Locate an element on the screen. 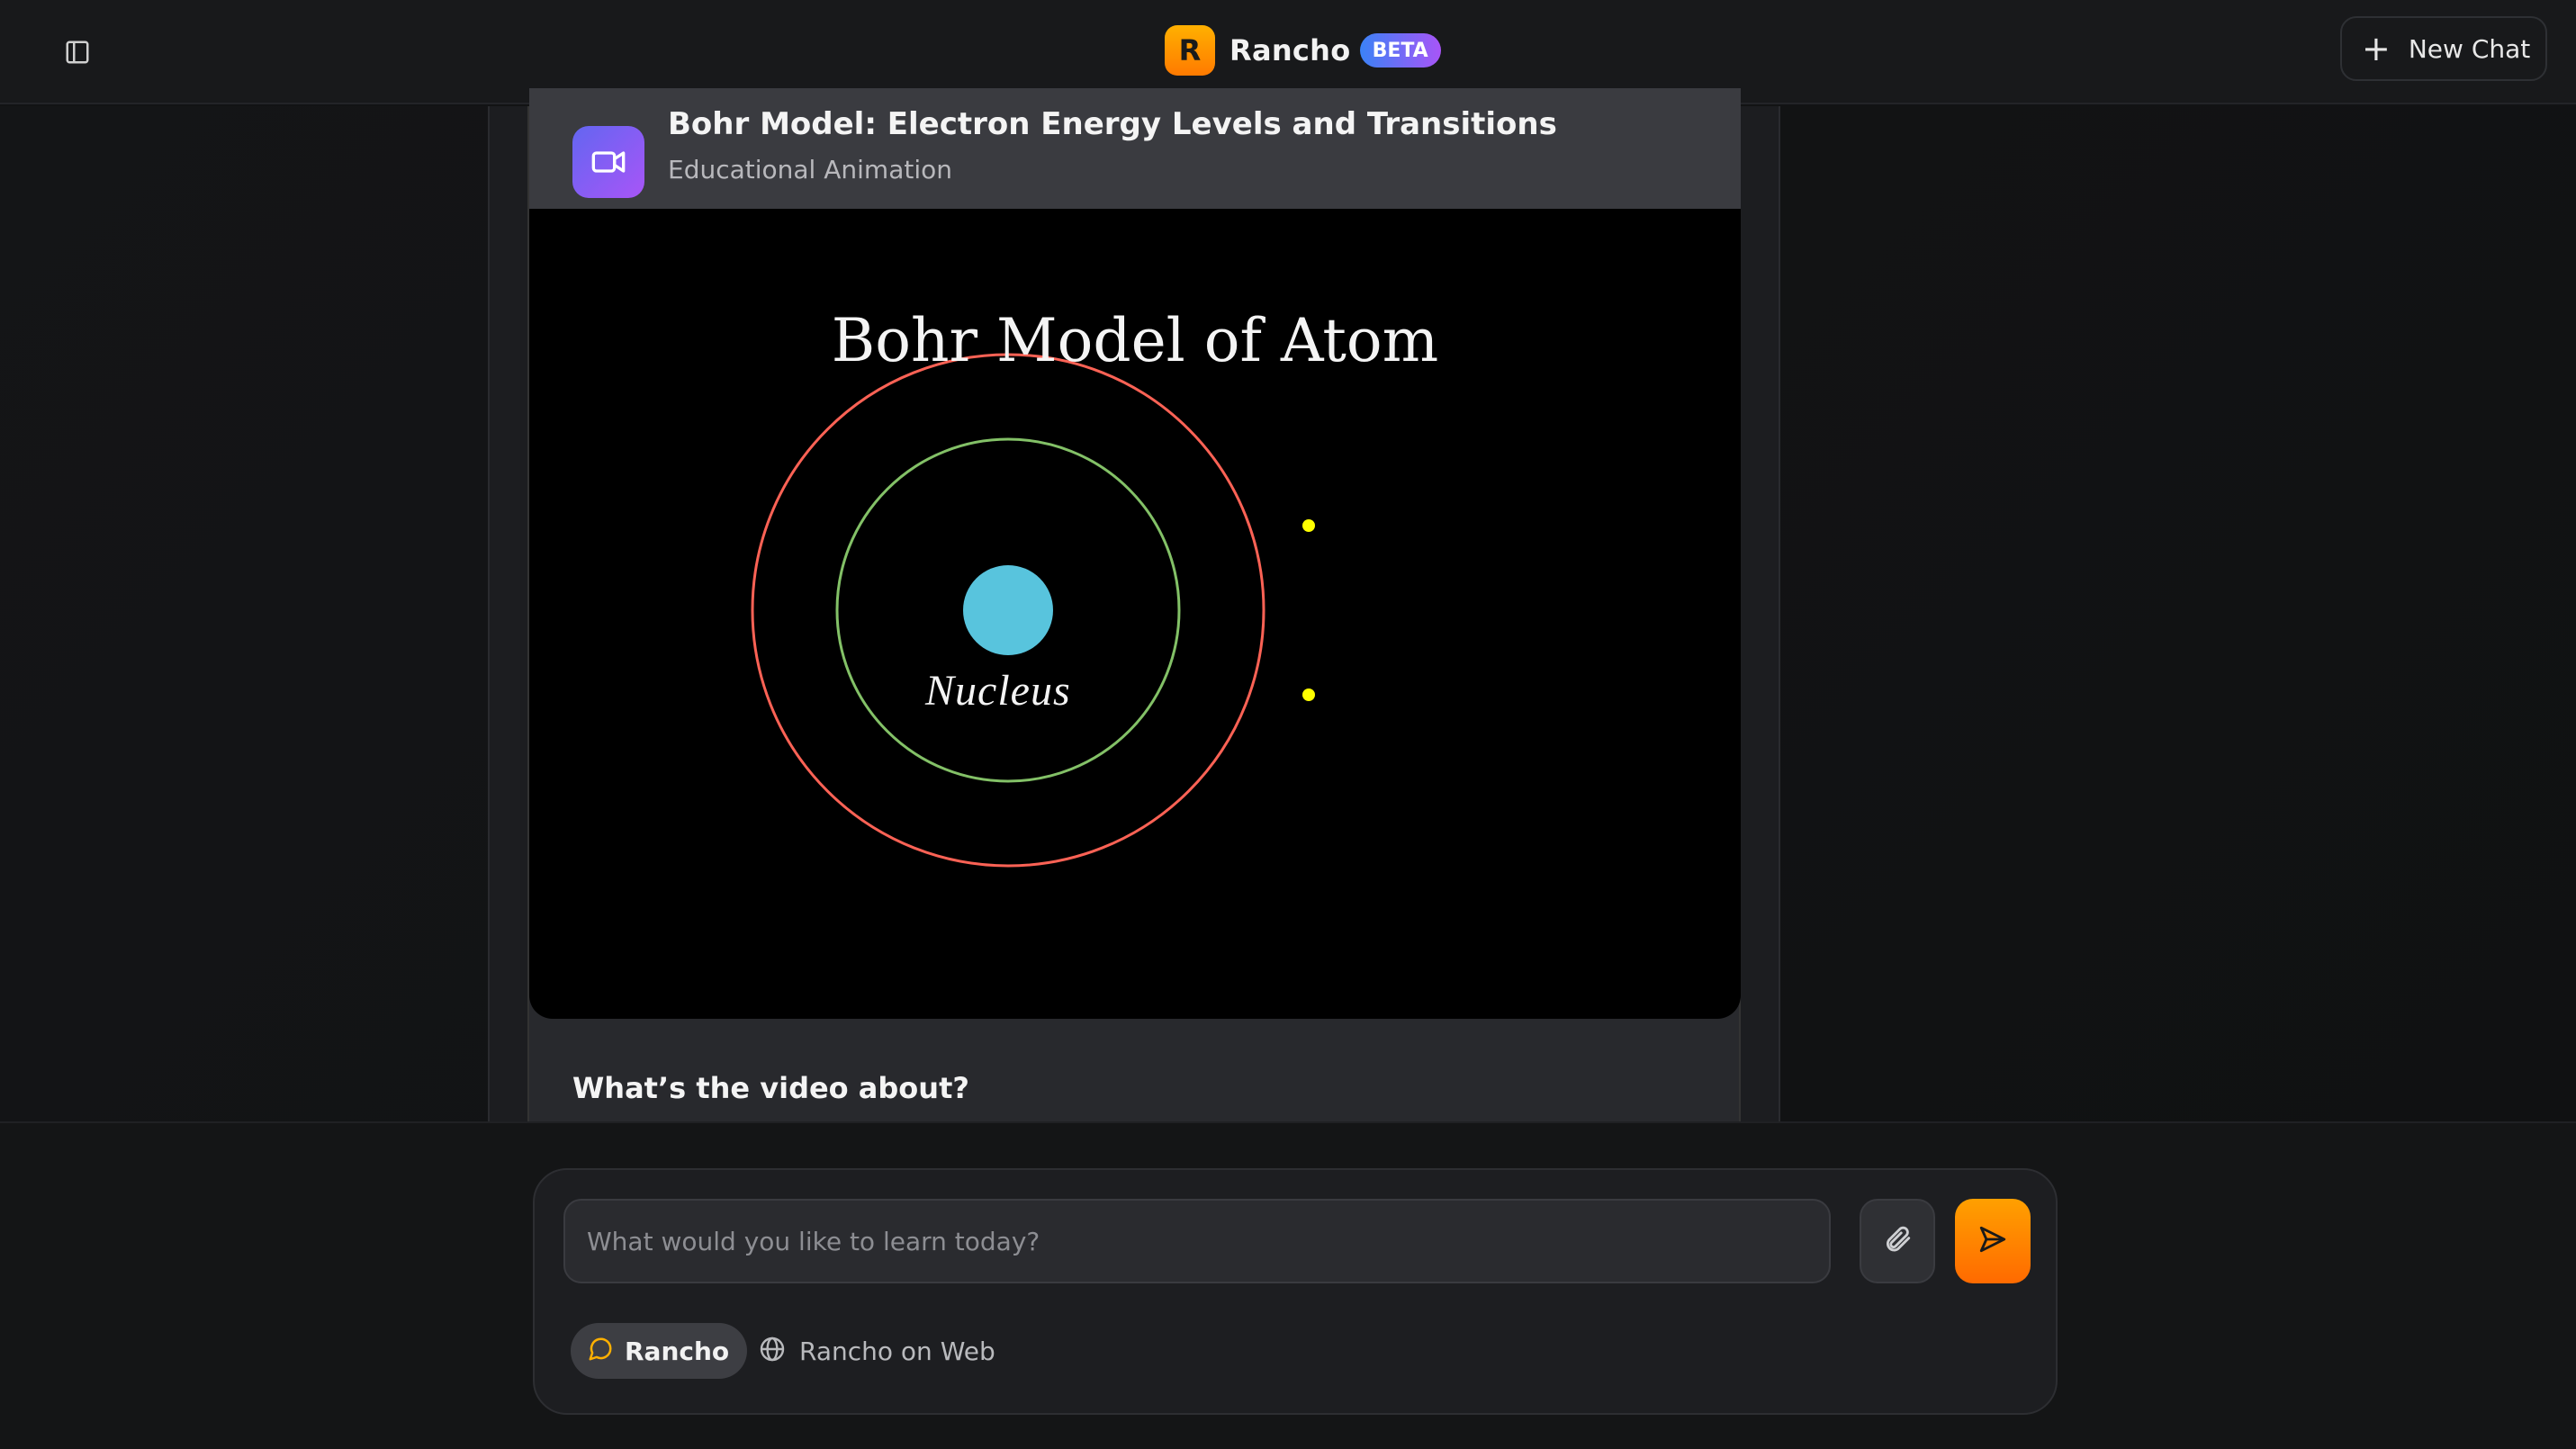 The image size is (2576, 1449). send-icon is located at coordinates (1992, 1241).